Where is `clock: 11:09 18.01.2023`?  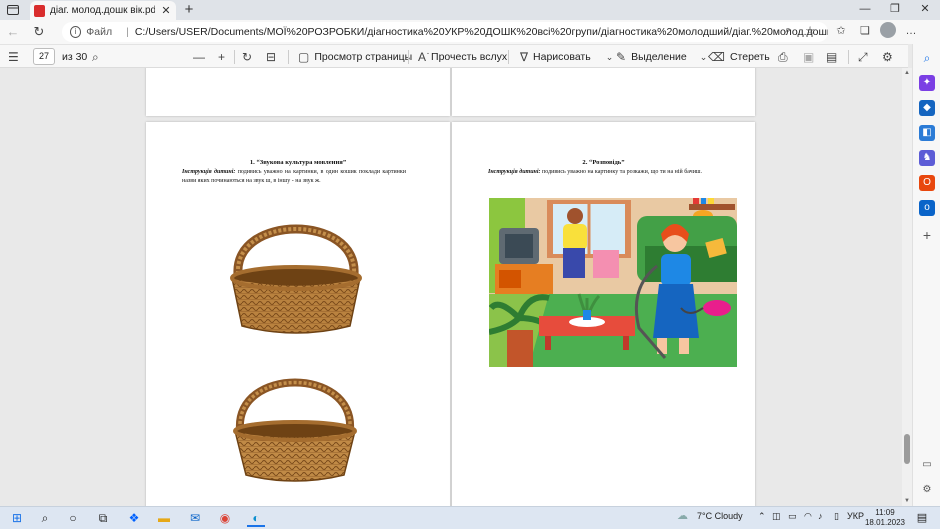
clock: 11:09 18.01.2023 is located at coordinates (885, 518).